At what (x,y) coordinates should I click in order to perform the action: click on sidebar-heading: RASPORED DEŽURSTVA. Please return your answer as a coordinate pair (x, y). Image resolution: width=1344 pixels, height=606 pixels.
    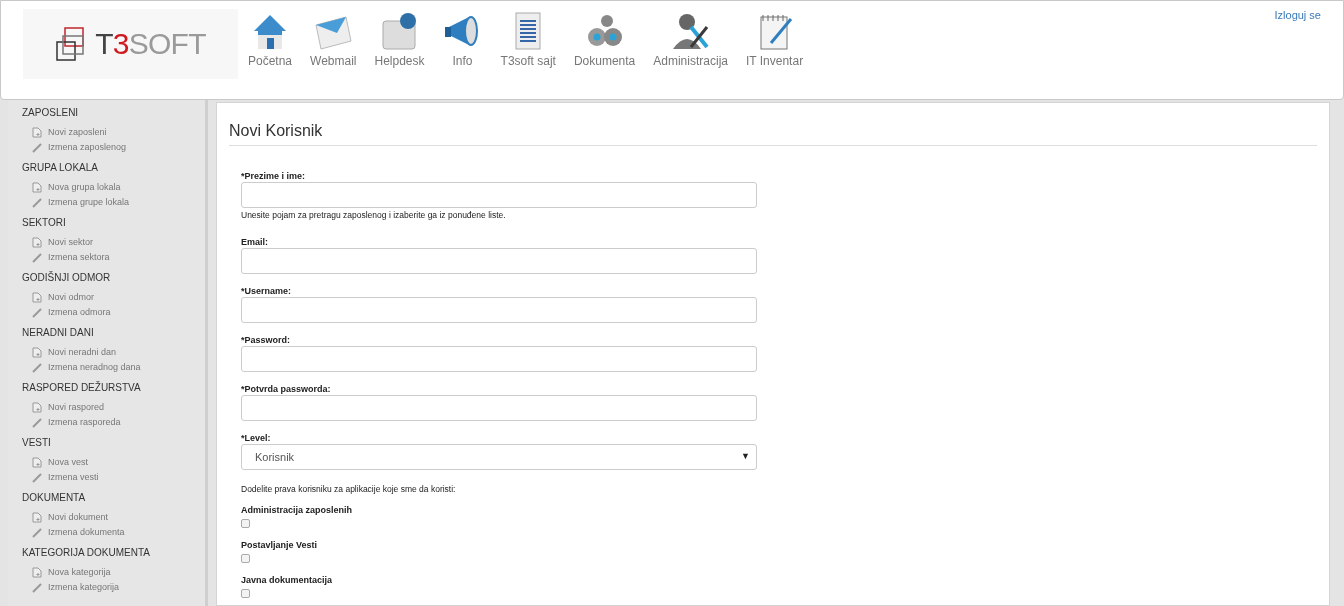
    Looking at the image, I should click on (82, 388).